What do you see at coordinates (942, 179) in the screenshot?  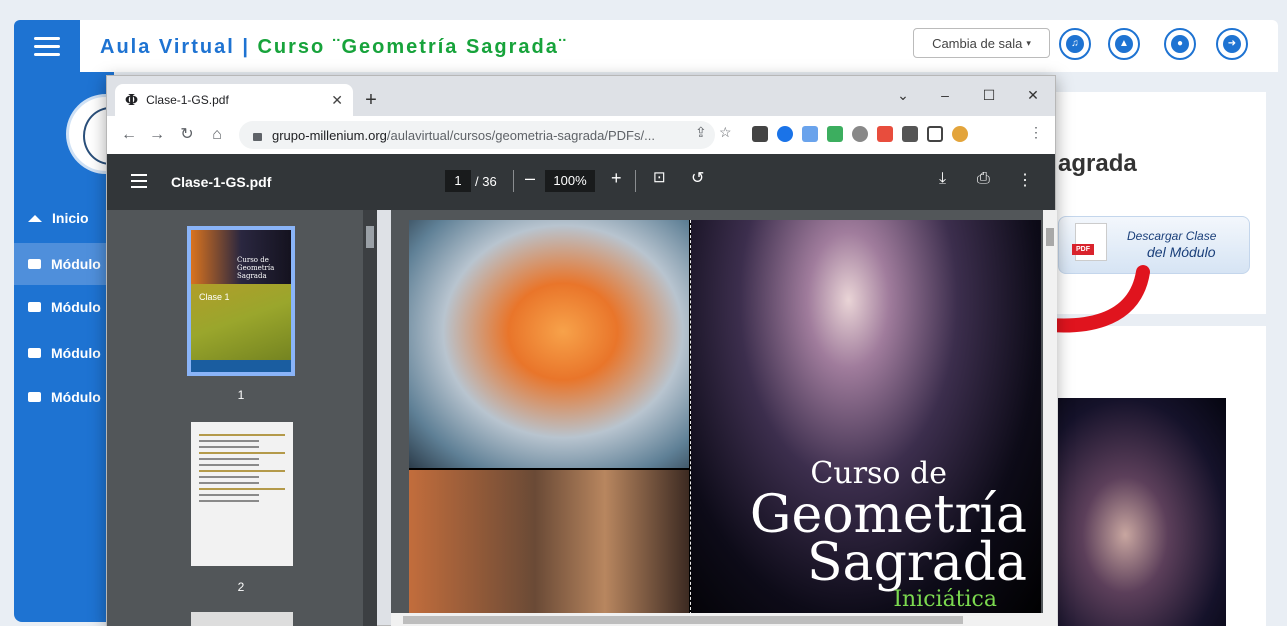 I see `download-button: ⤓` at bounding box center [942, 179].